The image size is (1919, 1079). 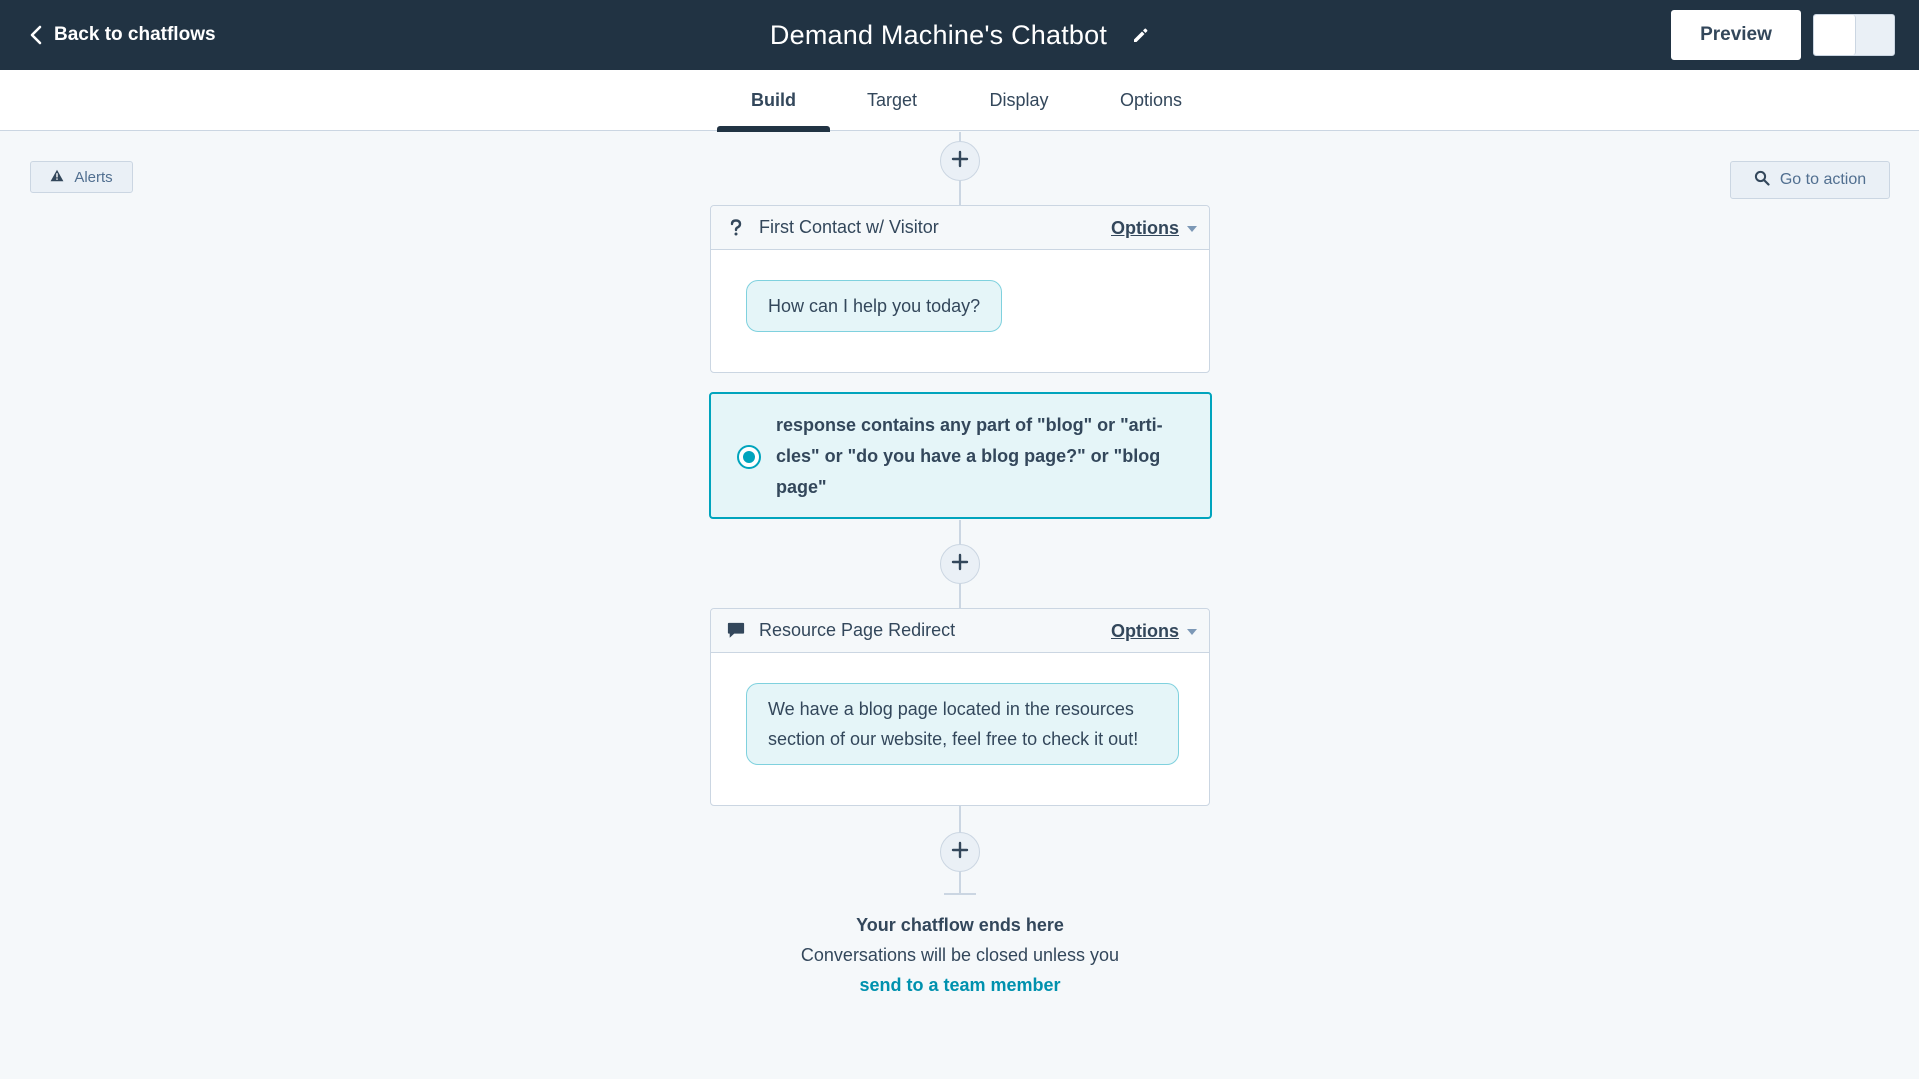 I want to click on alerts-label: Alerts, so click(x=93, y=177).